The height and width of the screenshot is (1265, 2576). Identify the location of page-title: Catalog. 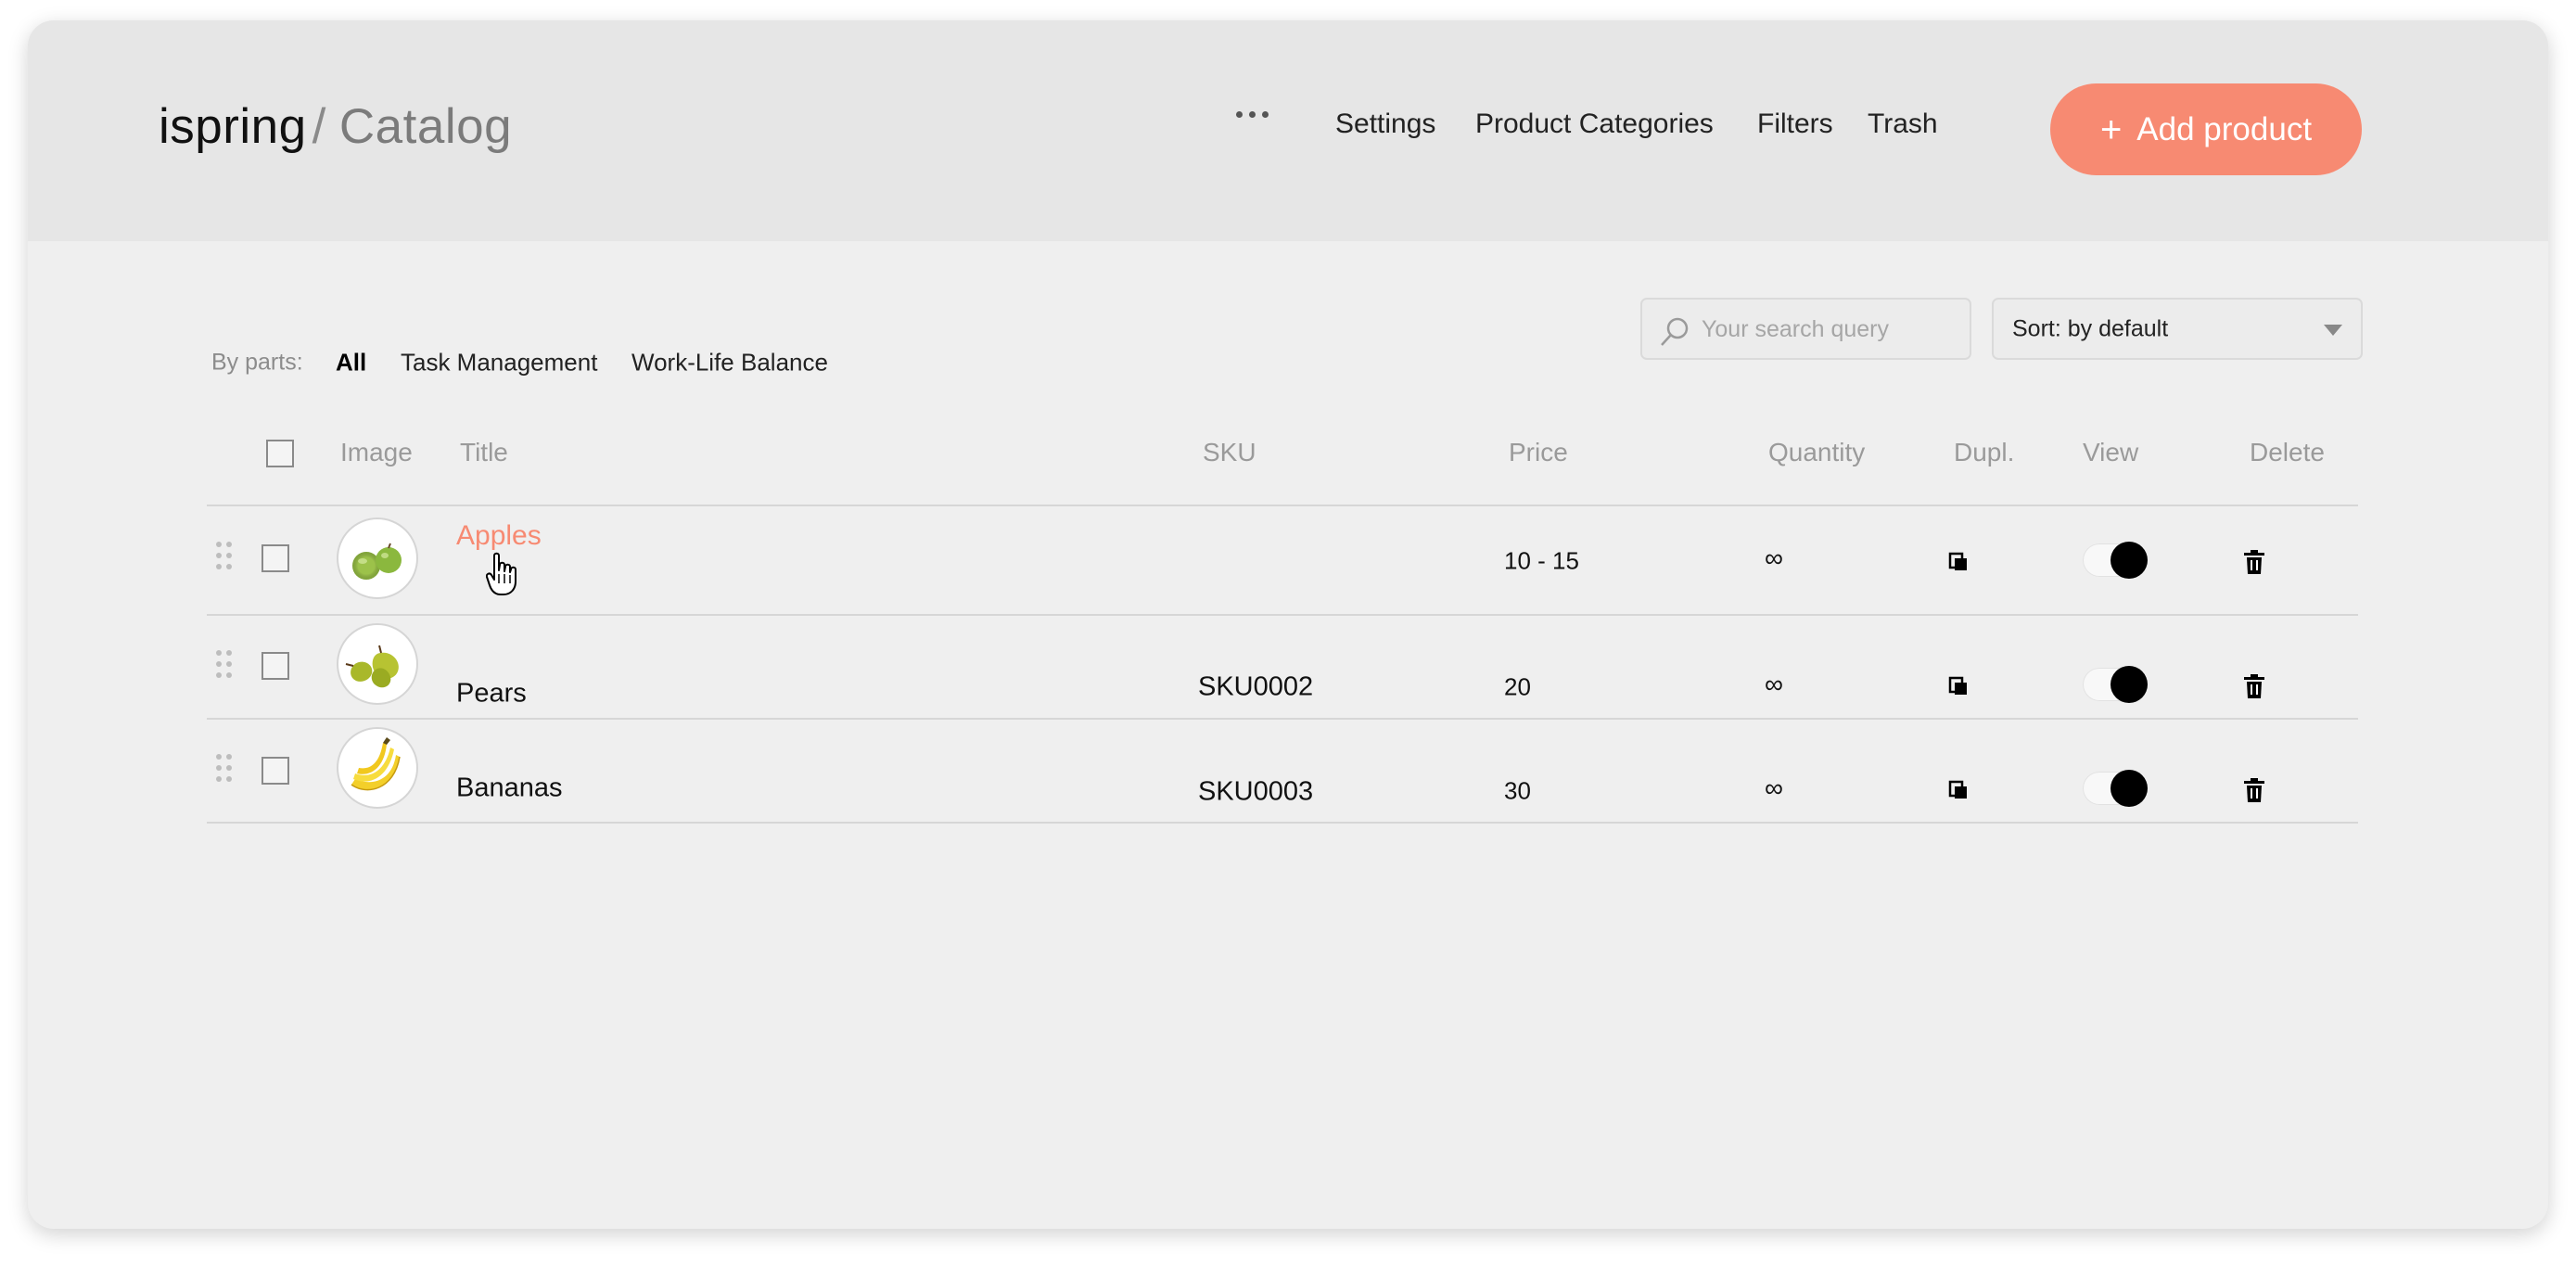
(425, 126).